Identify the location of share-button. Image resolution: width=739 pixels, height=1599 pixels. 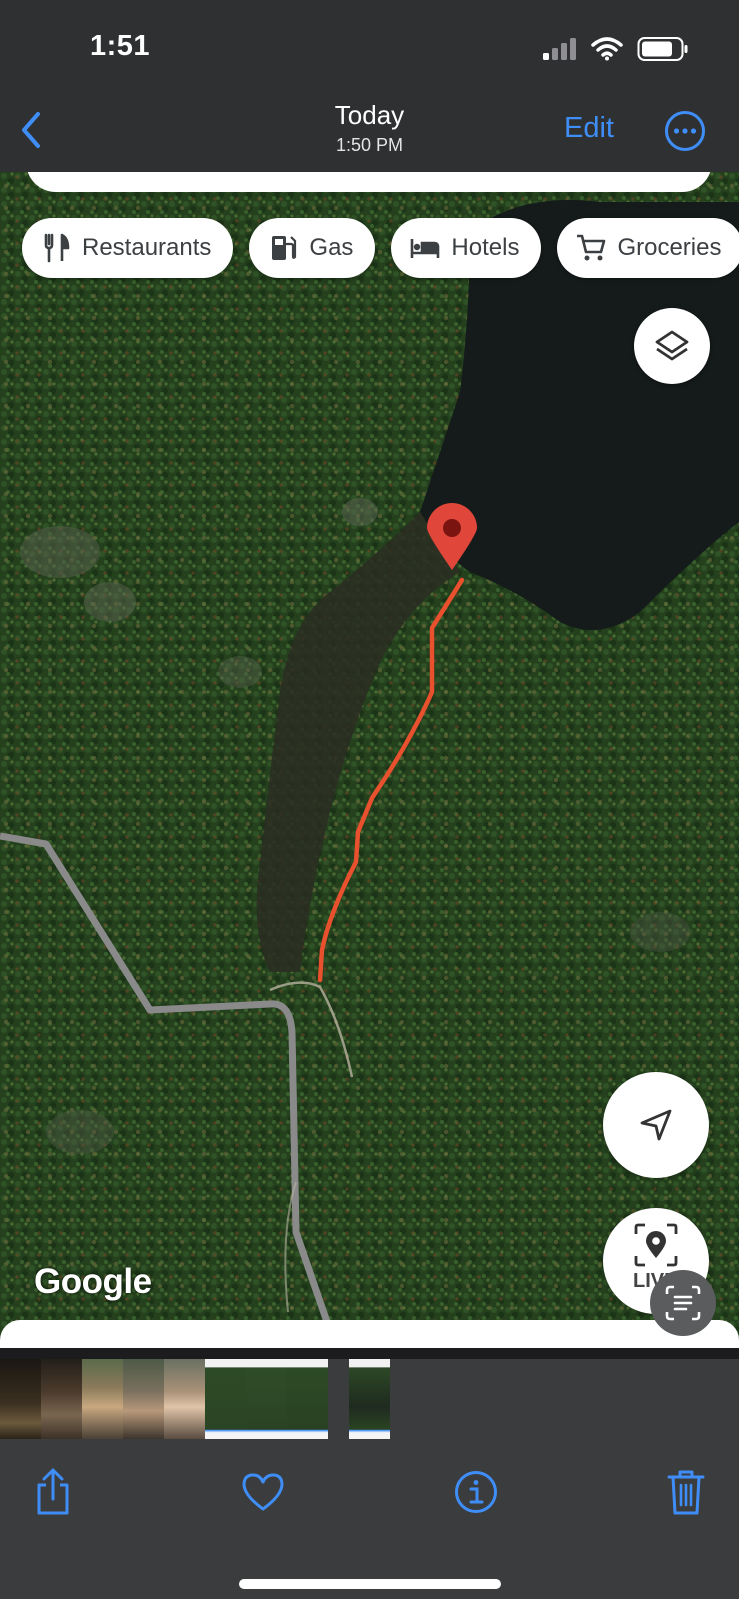
(53, 1492).